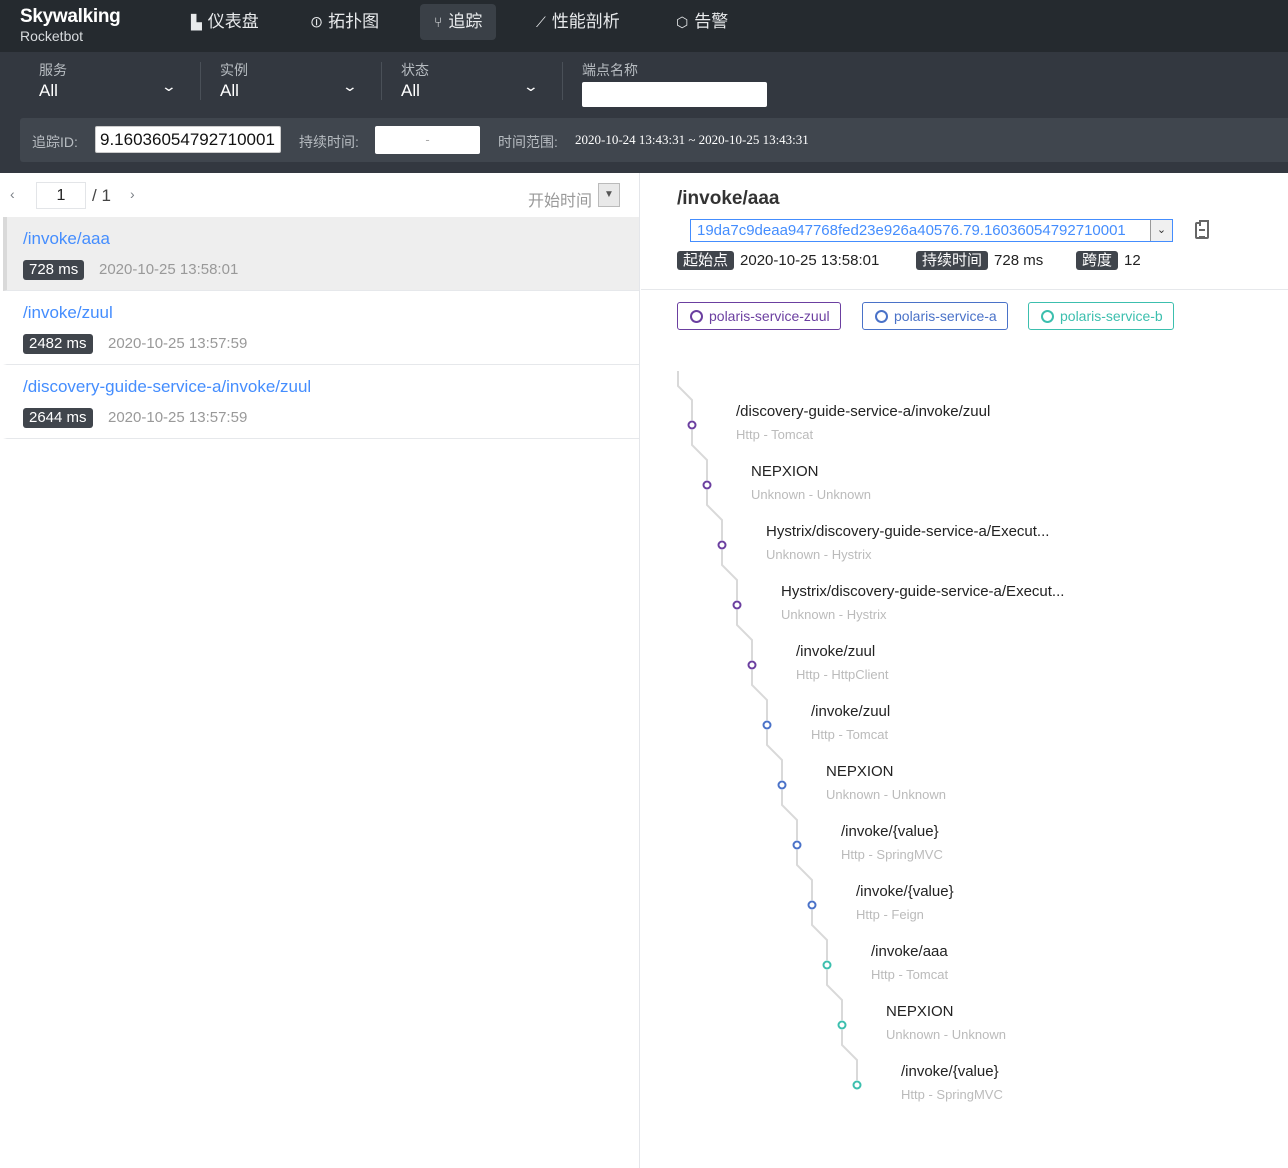  What do you see at coordinates (132, 194) in the screenshot?
I see `next-page-icon: ›` at bounding box center [132, 194].